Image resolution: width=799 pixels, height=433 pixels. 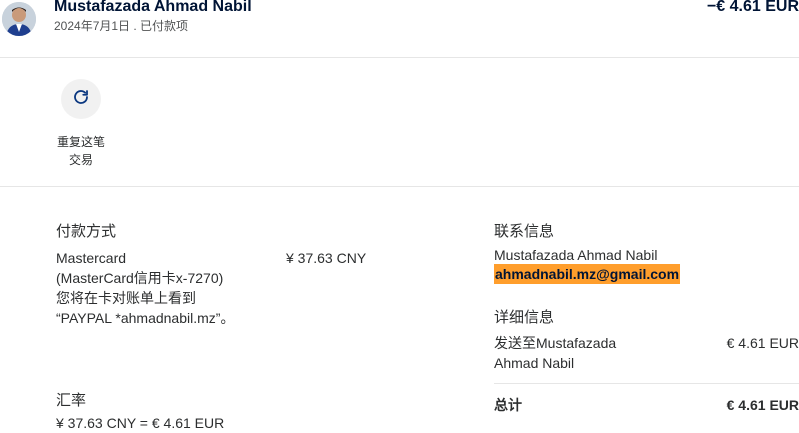 I want to click on avatar, so click(x=19, y=19).